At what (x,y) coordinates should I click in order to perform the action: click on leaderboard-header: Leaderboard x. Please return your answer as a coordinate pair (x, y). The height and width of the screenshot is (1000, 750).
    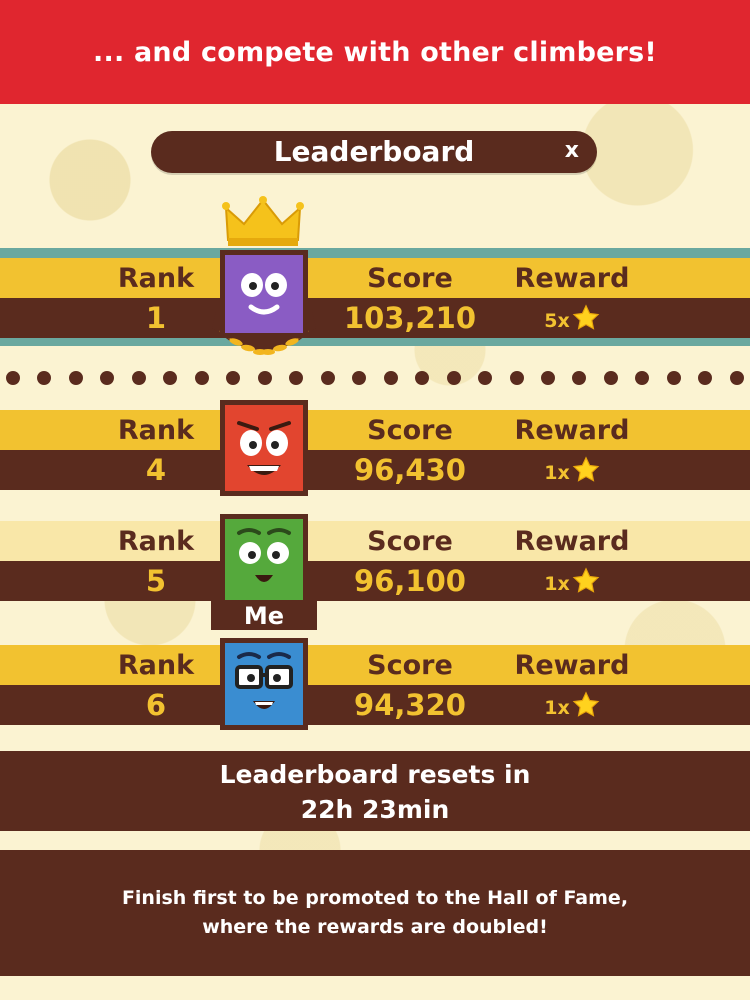
    Looking at the image, I should click on (374, 152).